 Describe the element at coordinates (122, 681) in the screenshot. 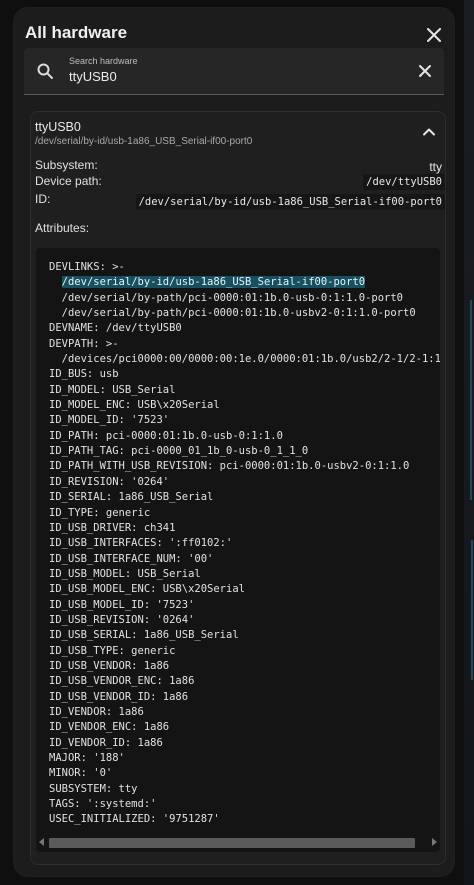

I see `attribute-line: ID_USB_VENDOR_ENC: 1a86` at that location.